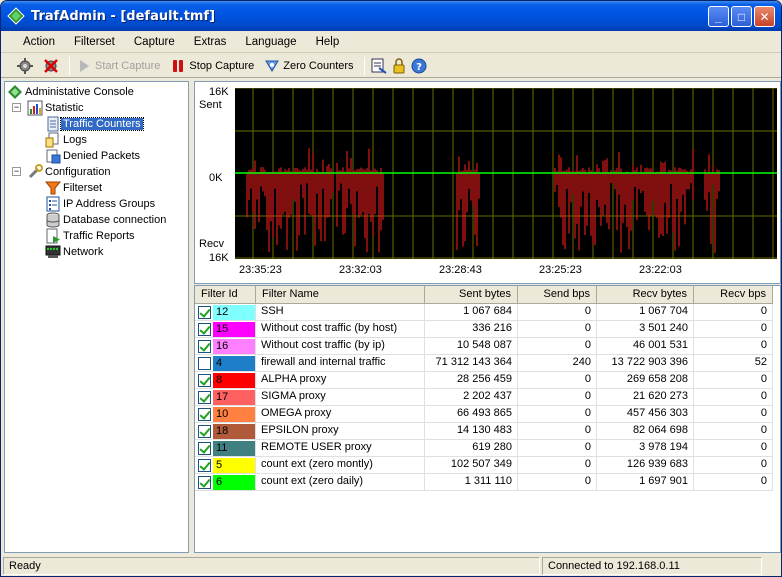 This screenshot has height=577, width=782. What do you see at coordinates (234, 380) in the screenshot?
I see `filter-color-swatch: 8` at bounding box center [234, 380].